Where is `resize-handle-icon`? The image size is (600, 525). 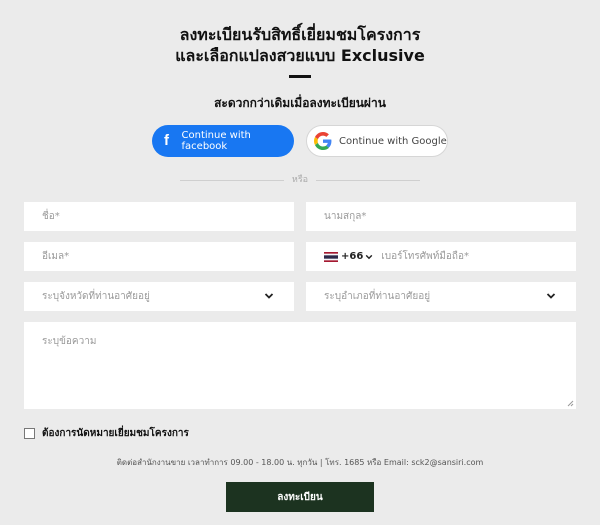
resize-handle-icon is located at coordinates (570, 403).